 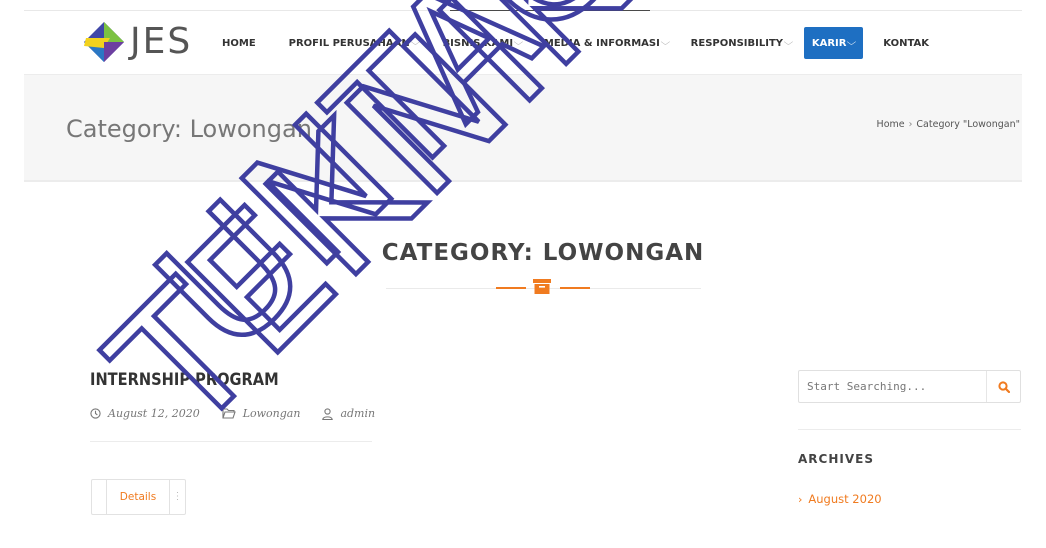 I want to click on folder-open-icon, so click(x=229, y=413).